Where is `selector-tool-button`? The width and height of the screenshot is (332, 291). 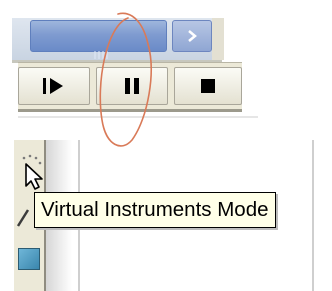
selector-tool-button is located at coordinates (32, 172).